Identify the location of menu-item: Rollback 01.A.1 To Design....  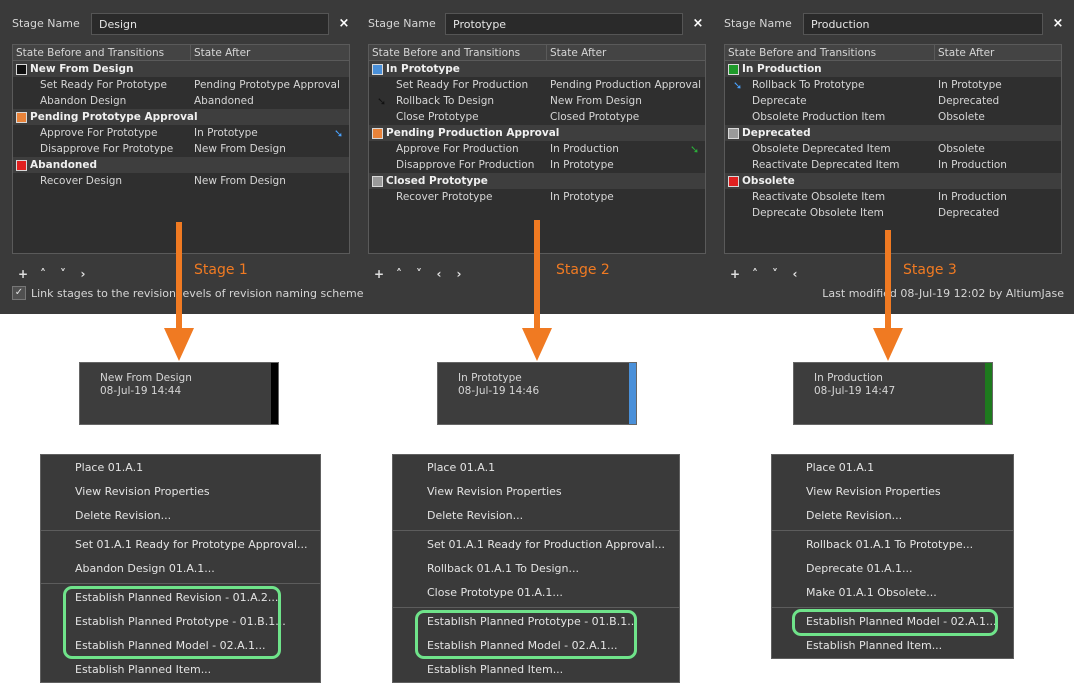
(536, 569).